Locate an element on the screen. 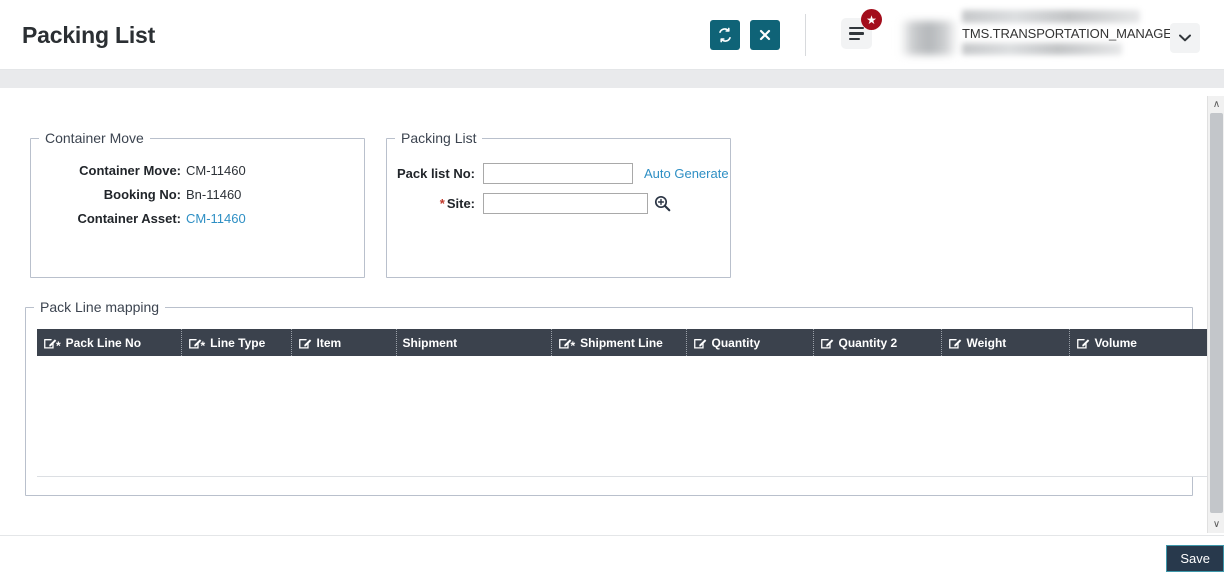 This screenshot has height=578, width=1224. column-header-shipment-line: * Shipment Line is located at coordinates (619, 342).